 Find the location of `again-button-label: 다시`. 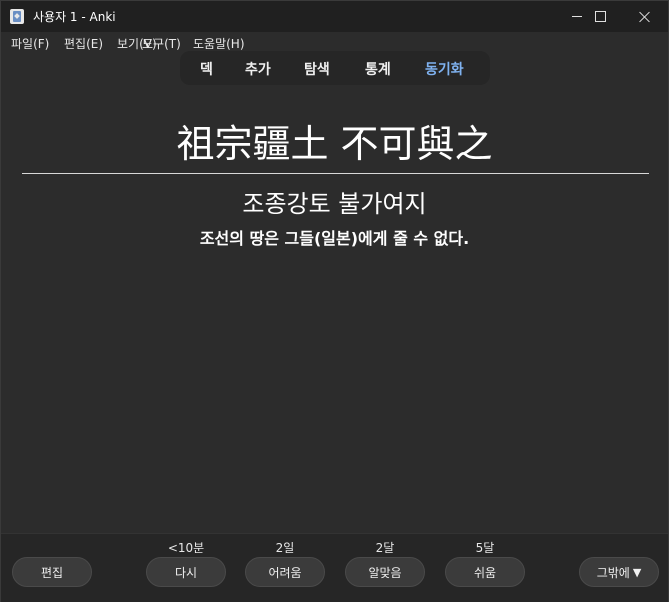

again-button-label: 다시 is located at coordinates (186, 572).